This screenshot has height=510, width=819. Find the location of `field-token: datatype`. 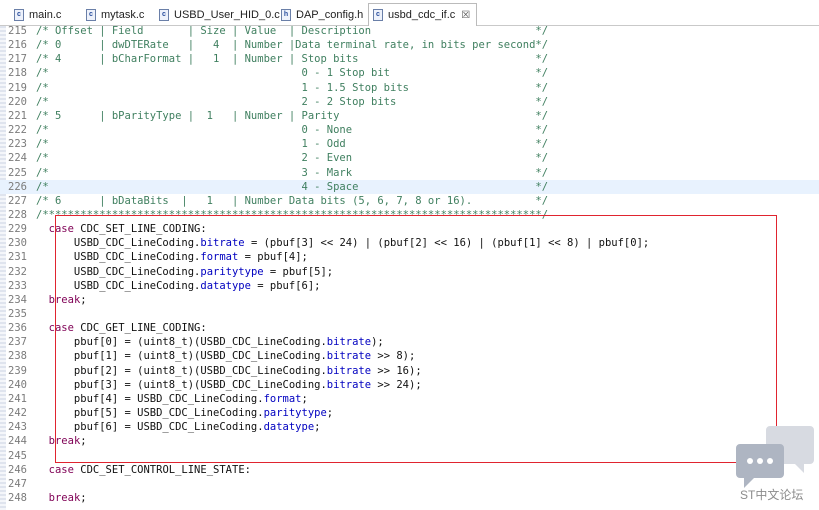

field-token: datatype is located at coordinates (289, 427).